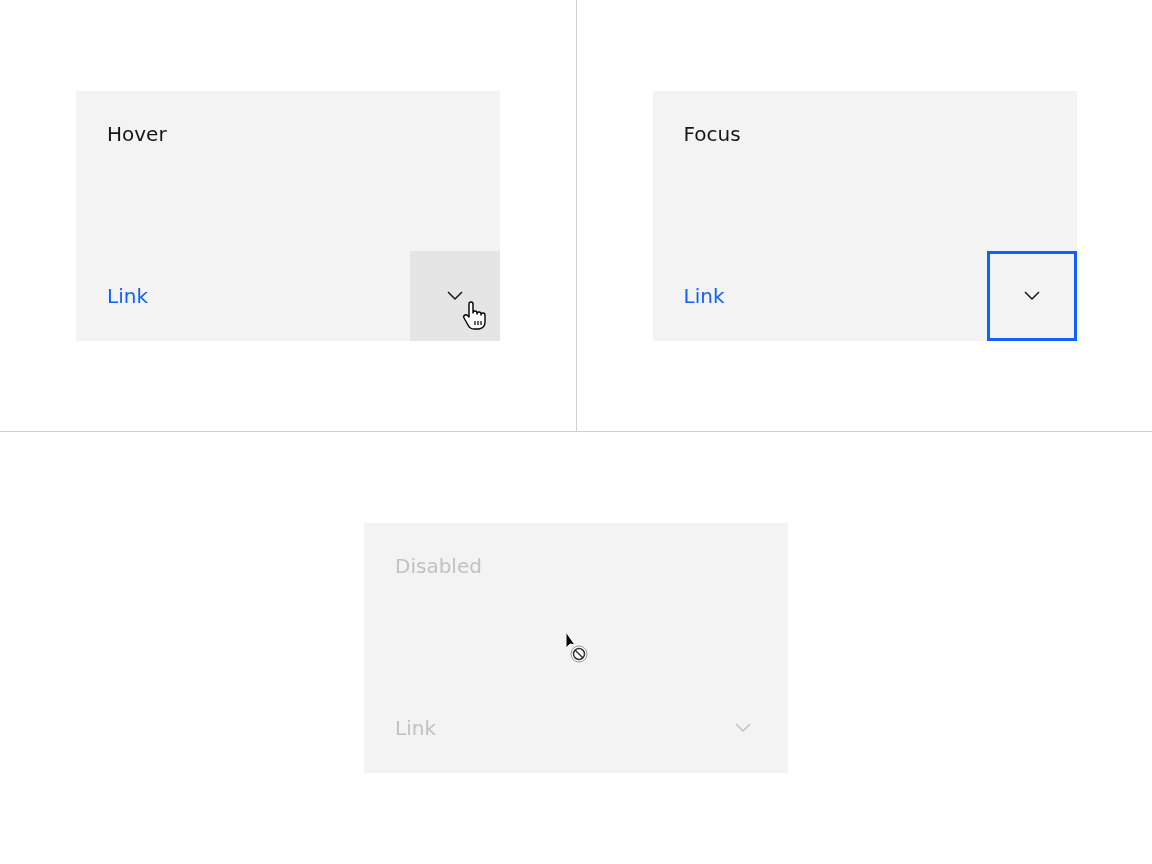 Image resolution: width=1152 pixels, height=864 pixels. Describe the element at coordinates (137, 132) in the screenshot. I see `card-title: Hover` at that location.